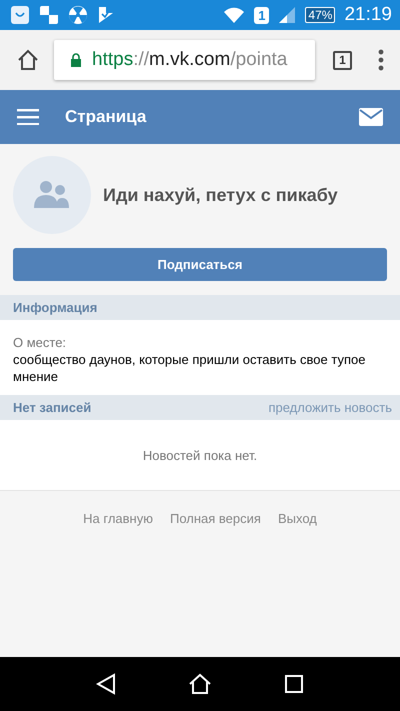  Describe the element at coordinates (320, 15) in the screenshot. I see `battery-indicator: 47%` at that location.